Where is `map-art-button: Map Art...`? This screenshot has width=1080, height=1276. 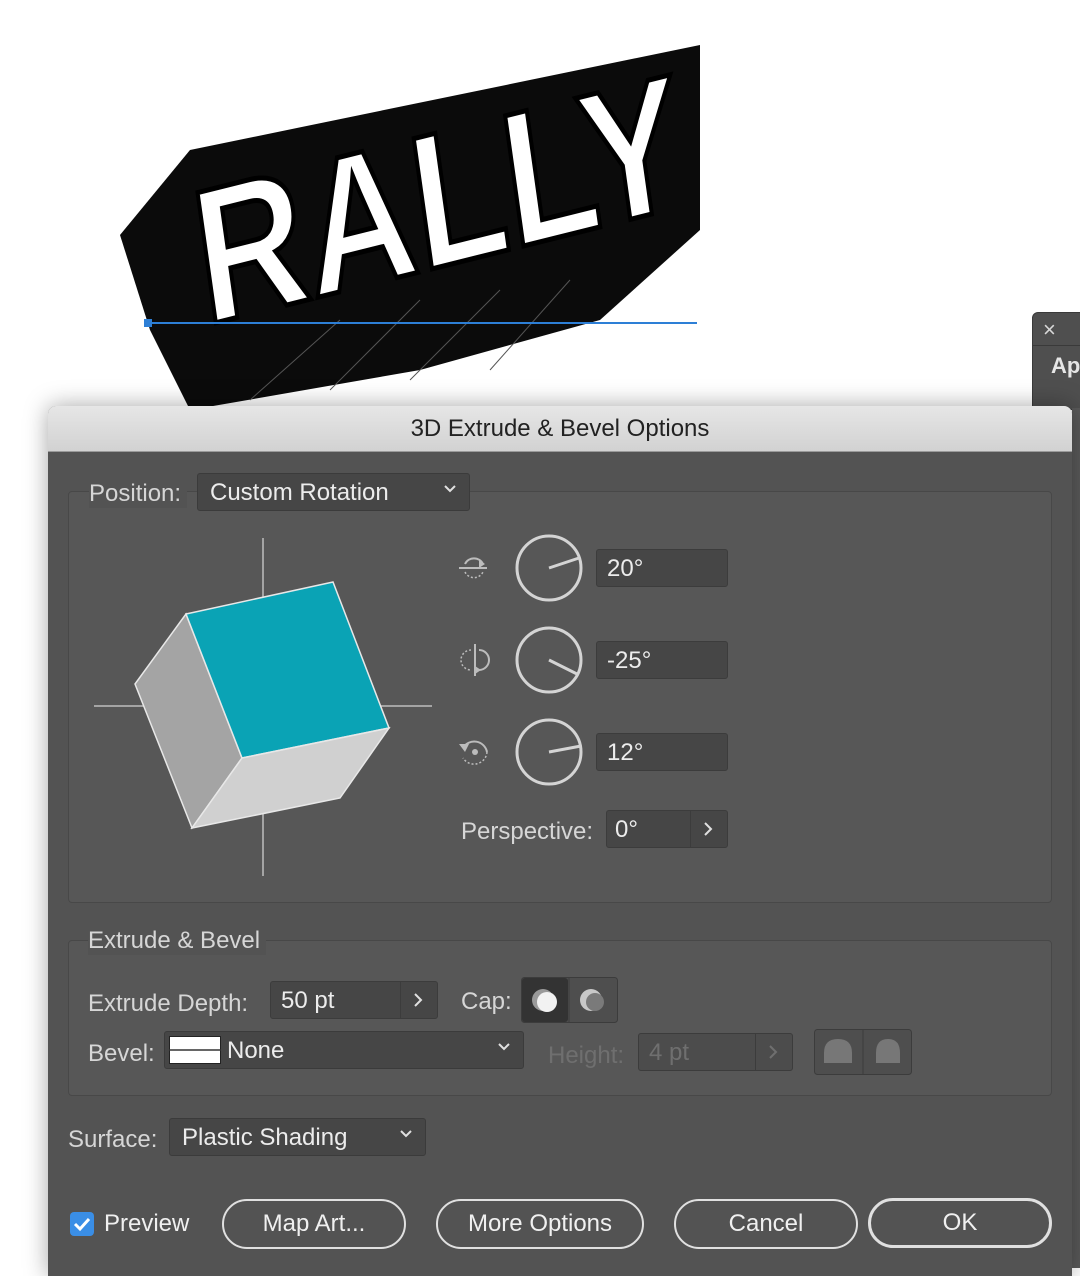
map-art-button: Map Art... is located at coordinates (314, 1224).